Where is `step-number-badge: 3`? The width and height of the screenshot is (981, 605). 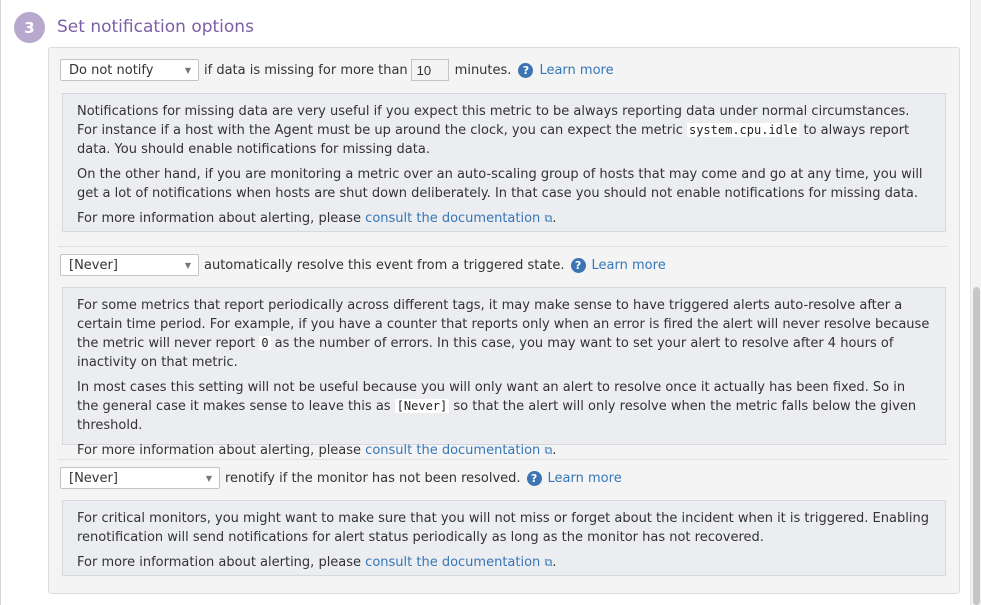
step-number-badge: 3 is located at coordinates (29, 27).